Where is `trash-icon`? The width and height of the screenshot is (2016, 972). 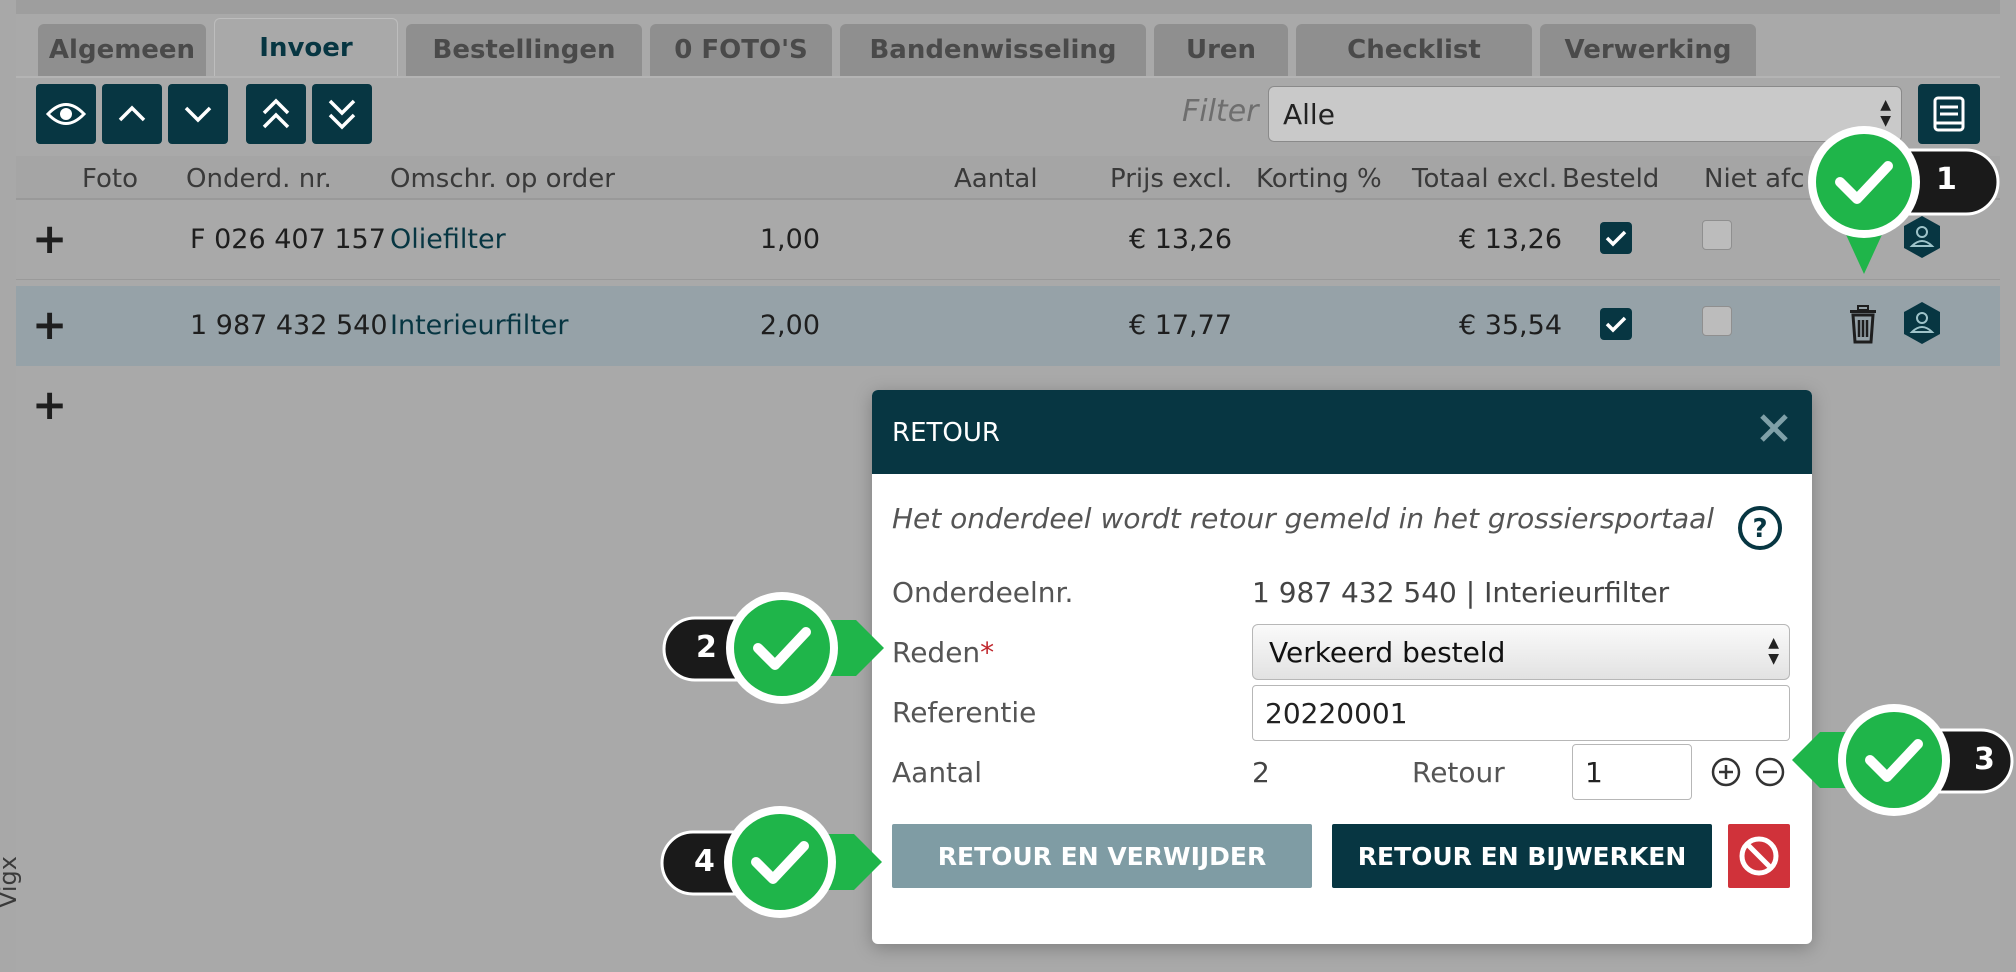 trash-icon is located at coordinates (1863, 324).